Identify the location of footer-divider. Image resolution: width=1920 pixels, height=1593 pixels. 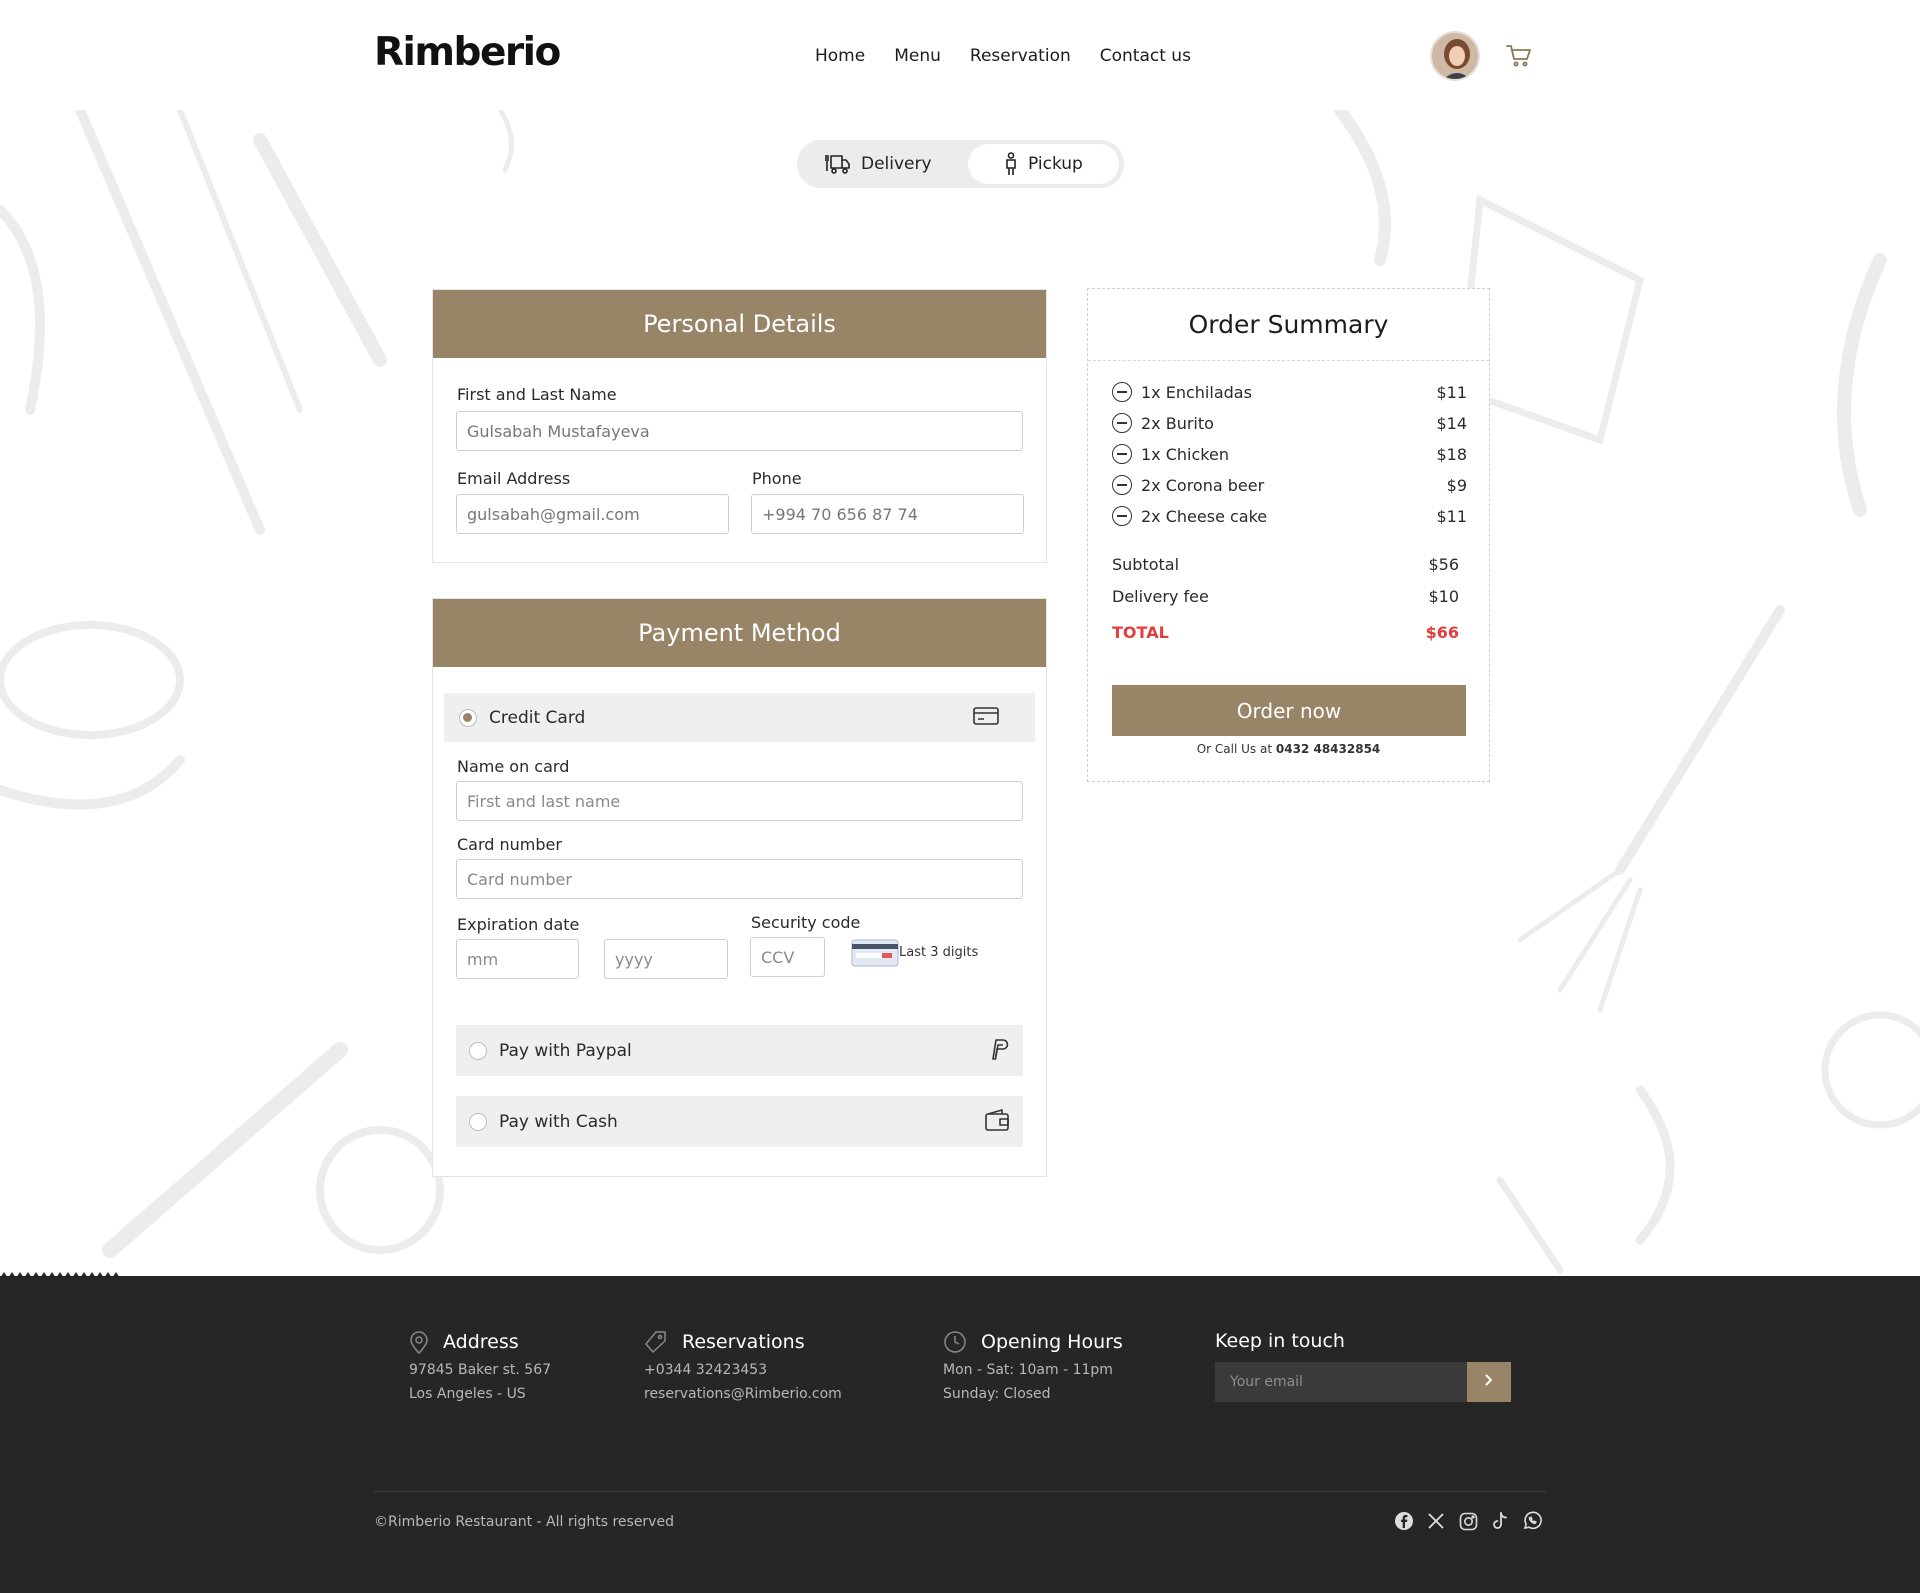
(960, 1491).